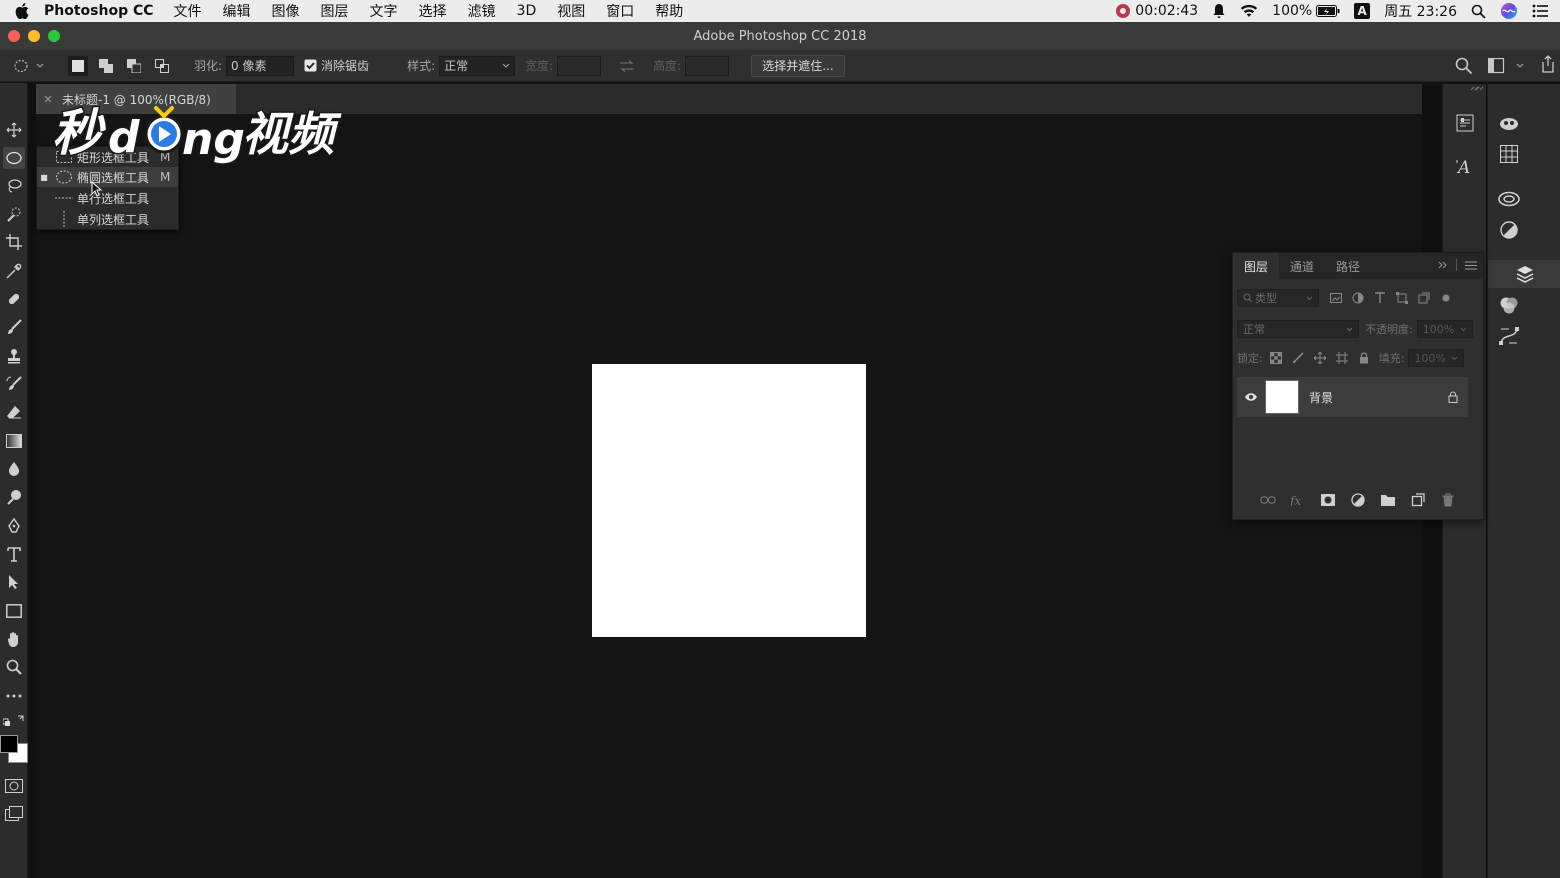 The image size is (1560, 878). What do you see at coordinates (579, 65) in the screenshot?
I see `width-input` at bounding box center [579, 65].